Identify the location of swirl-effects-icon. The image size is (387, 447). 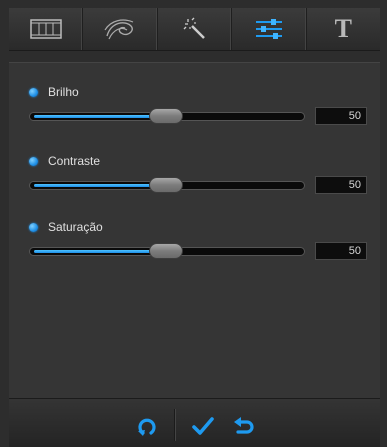
(119, 29).